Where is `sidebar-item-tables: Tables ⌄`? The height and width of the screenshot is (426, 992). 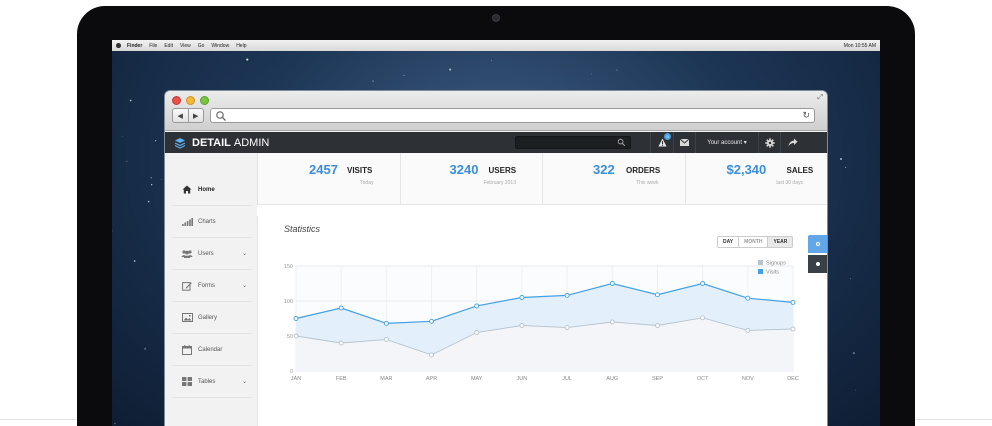
sidebar-item-tables: Tables ⌄ is located at coordinates (212, 382).